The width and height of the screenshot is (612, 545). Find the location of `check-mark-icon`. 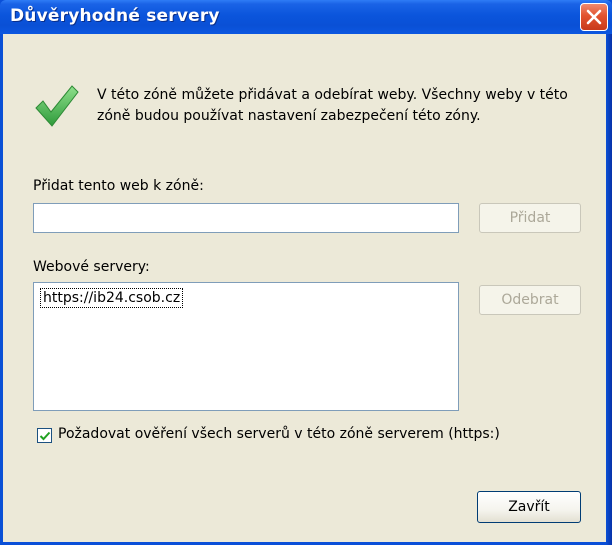

check-mark-icon is located at coordinates (45, 436).